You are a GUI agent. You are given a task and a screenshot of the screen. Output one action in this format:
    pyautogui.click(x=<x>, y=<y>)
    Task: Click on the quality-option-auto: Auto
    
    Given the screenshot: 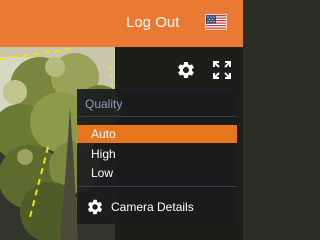 What is the action you would take?
    pyautogui.click(x=157, y=134)
    